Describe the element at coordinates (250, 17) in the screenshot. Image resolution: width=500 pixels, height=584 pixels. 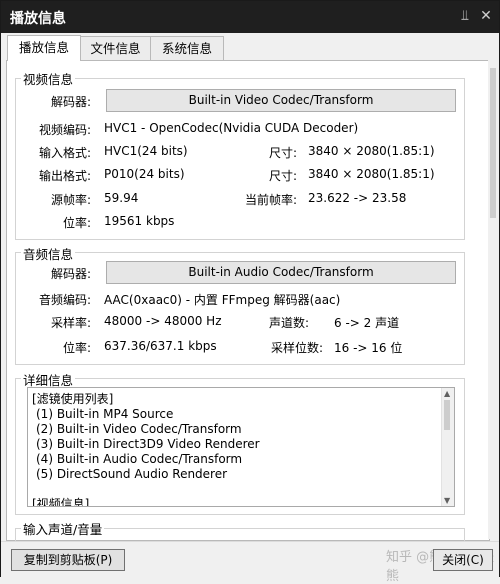
I see `title-bar: 播放信息 ⫫ ✕` at that location.